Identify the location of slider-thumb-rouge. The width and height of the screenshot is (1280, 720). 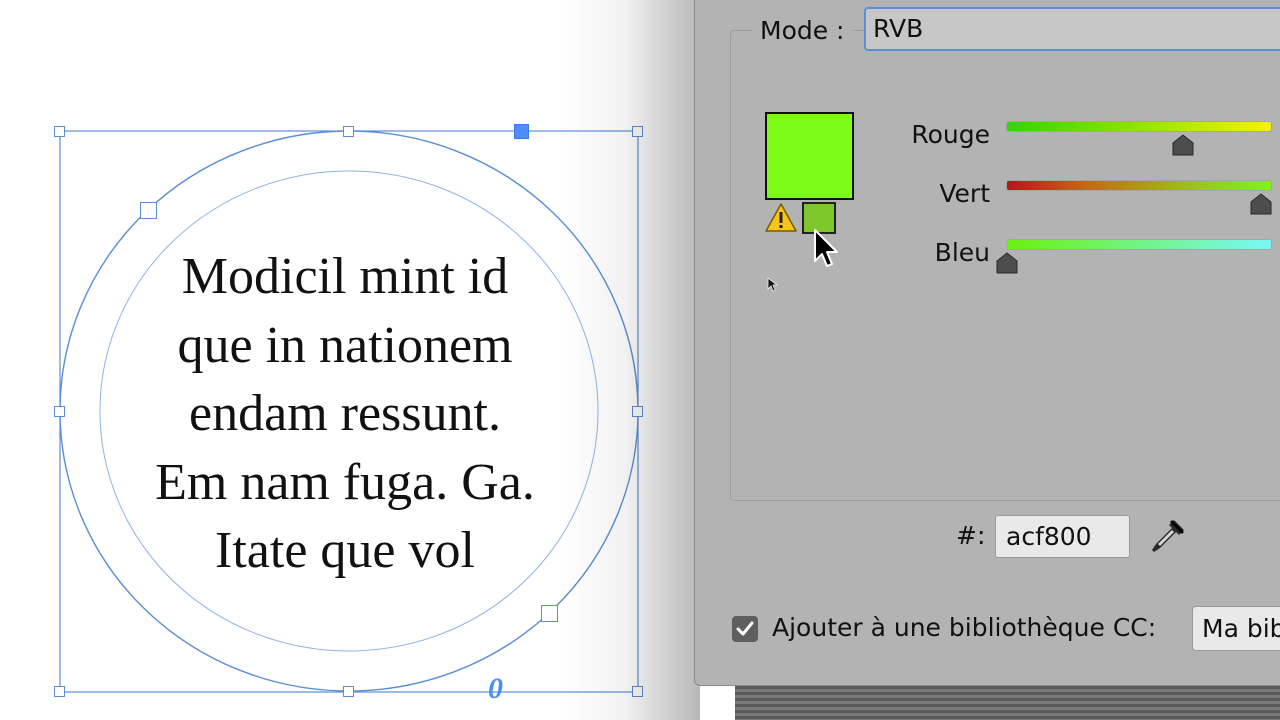
(1183, 145).